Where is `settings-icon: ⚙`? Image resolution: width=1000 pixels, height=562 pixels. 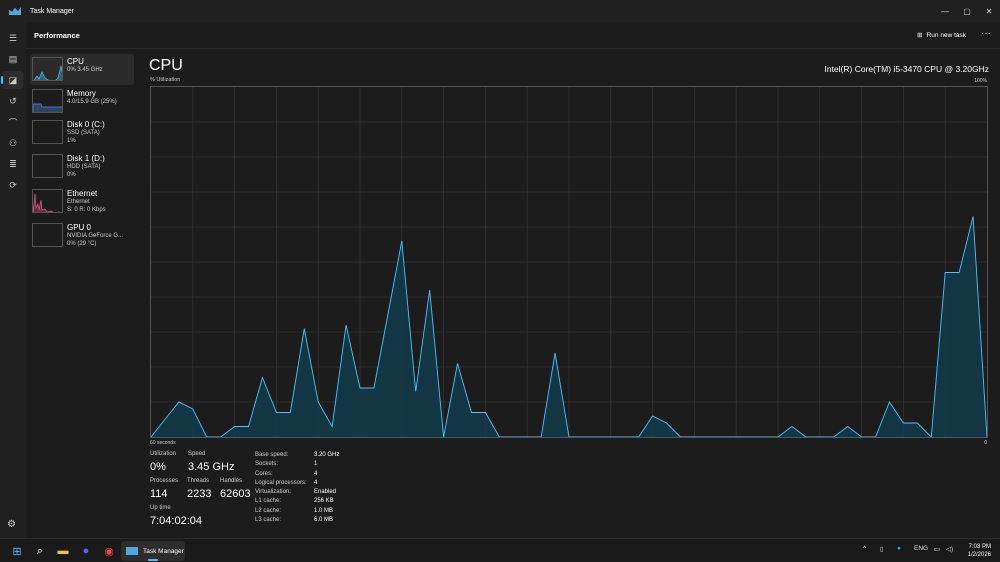
settings-icon: ⚙ is located at coordinates (11, 524).